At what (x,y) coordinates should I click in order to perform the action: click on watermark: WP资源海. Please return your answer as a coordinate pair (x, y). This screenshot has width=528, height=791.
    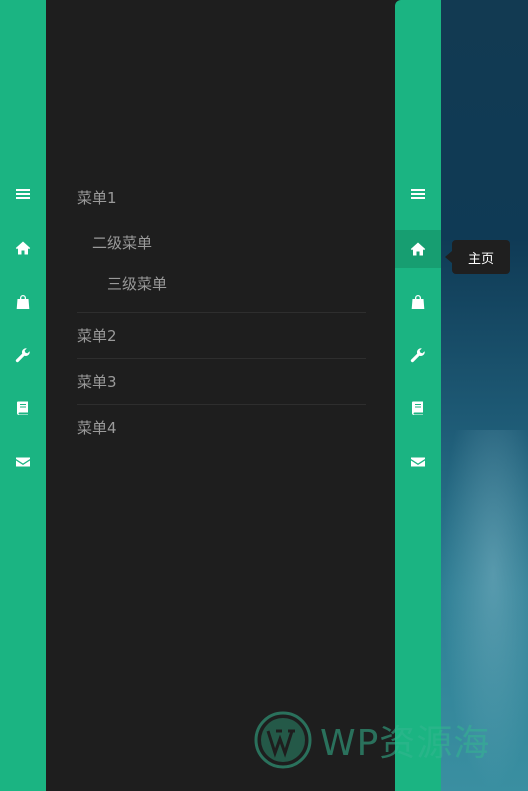
    Looking at the image, I should click on (372, 740).